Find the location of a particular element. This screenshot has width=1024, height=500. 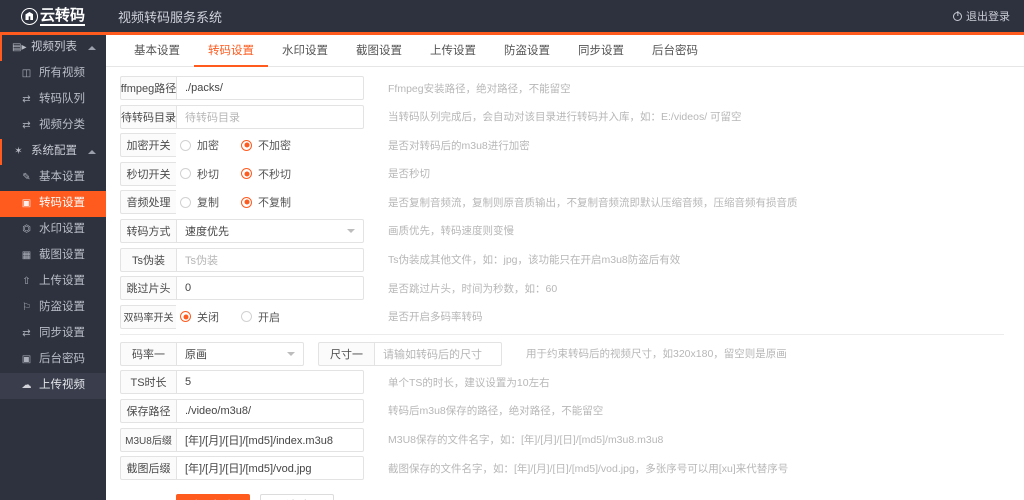

sidebar-item-label: 截图设置 is located at coordinates (62, 255).